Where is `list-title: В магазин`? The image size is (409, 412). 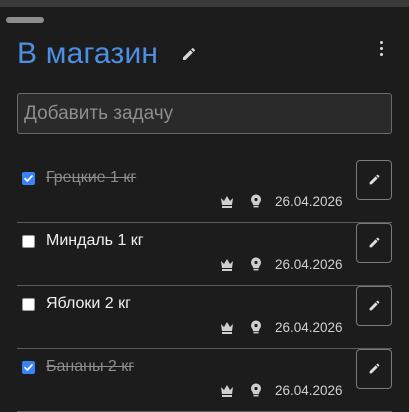
list-title: В магазин is located at coordinates (87, 54).